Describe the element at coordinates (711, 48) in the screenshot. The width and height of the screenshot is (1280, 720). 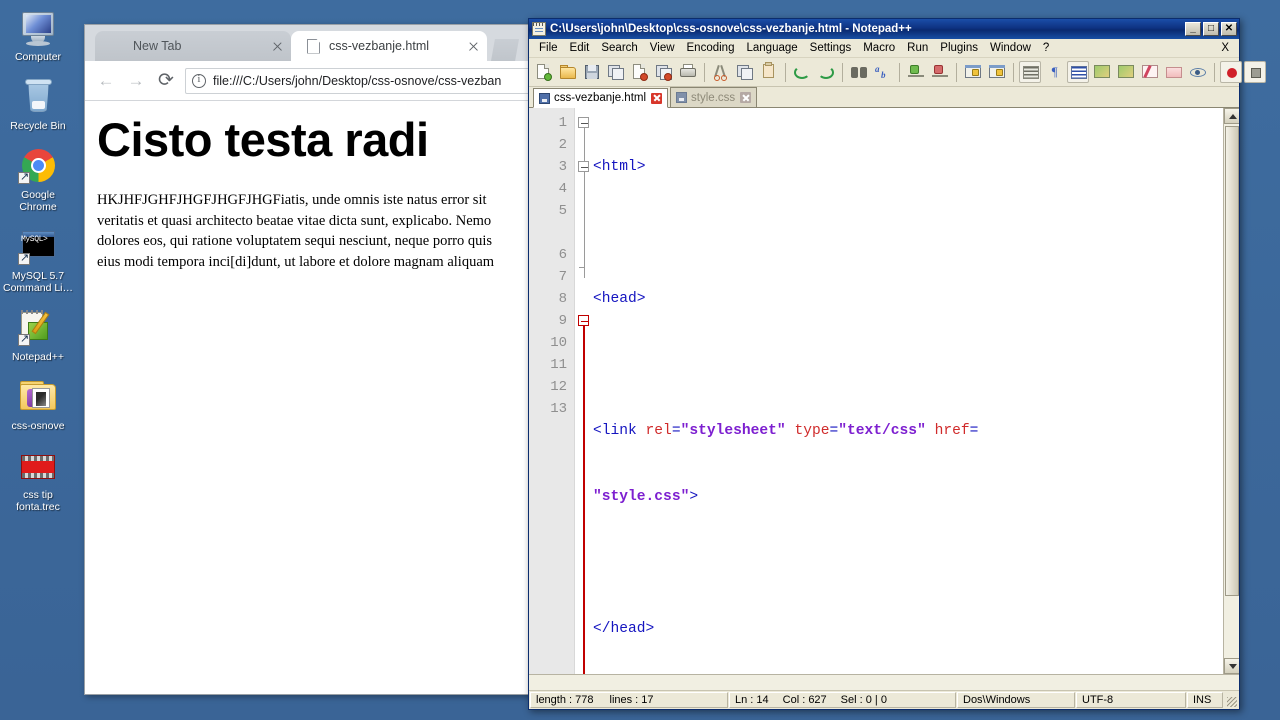
I see `menu-encoding: Encoding` at that location.